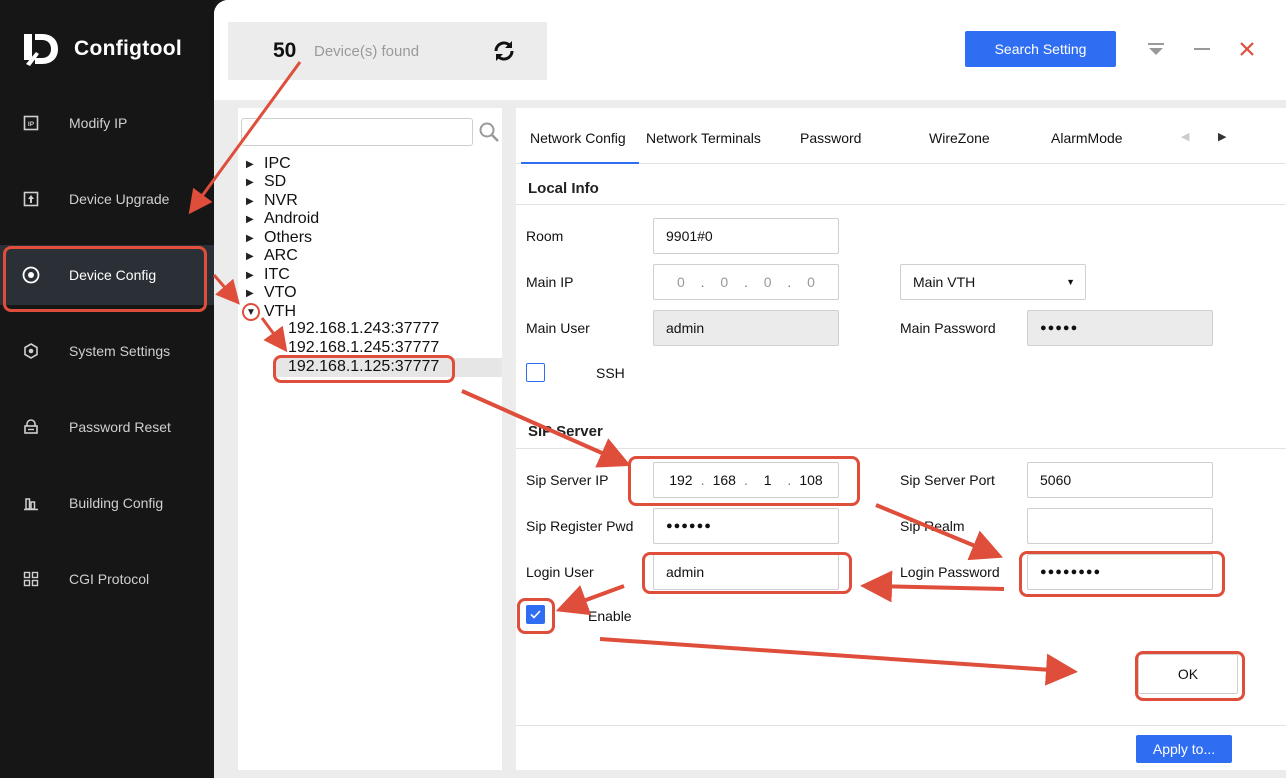 The width and height of the screenshot is (1286, 778). What do you see at coordinates (1247, 49) in the screenshot?
I see `close-icon` at bounding box center [1247, 49].